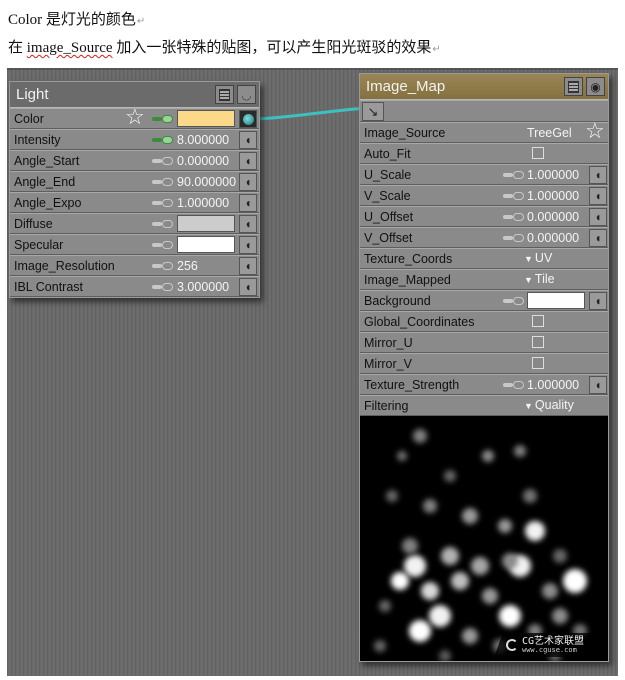 The width and height of the screenshot is (625, 680). What do you see at coordinates (484, 538) in the screenshot?
I see `texture-preview: CG艺术家联盟 www.cguse.com` at bounding box center [484, 538].